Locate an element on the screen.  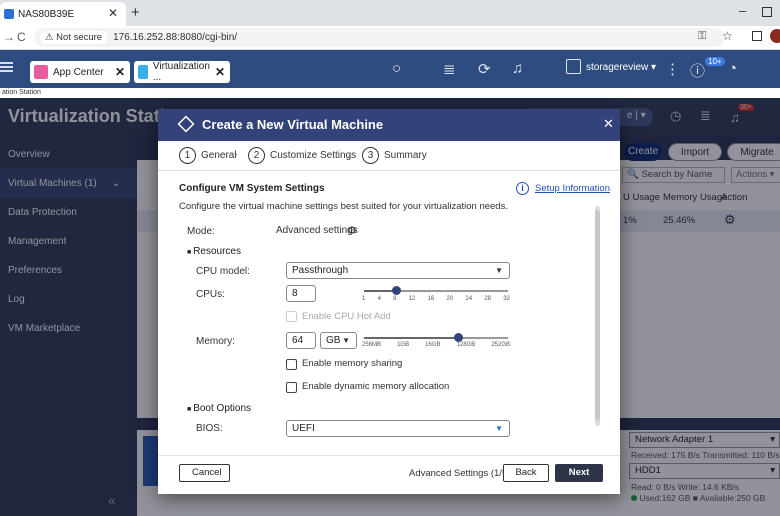
slider-tick-label: 256MB is located at coordinates (372, 345).